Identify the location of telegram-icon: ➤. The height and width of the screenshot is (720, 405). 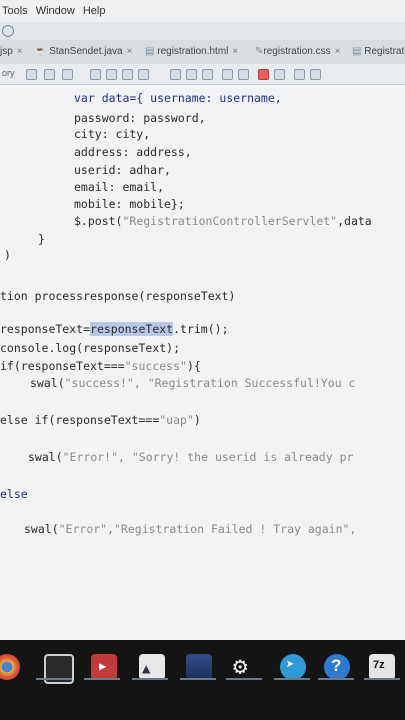
(293, 667).